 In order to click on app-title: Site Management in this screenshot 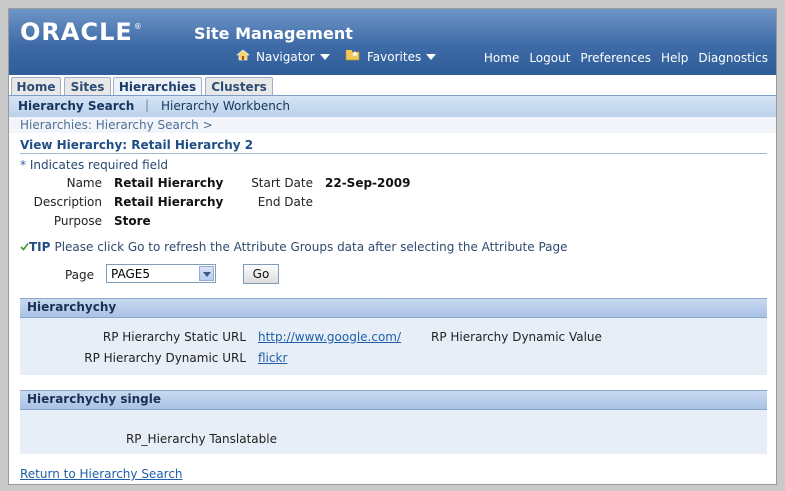, I will do `click(273, 33)`.